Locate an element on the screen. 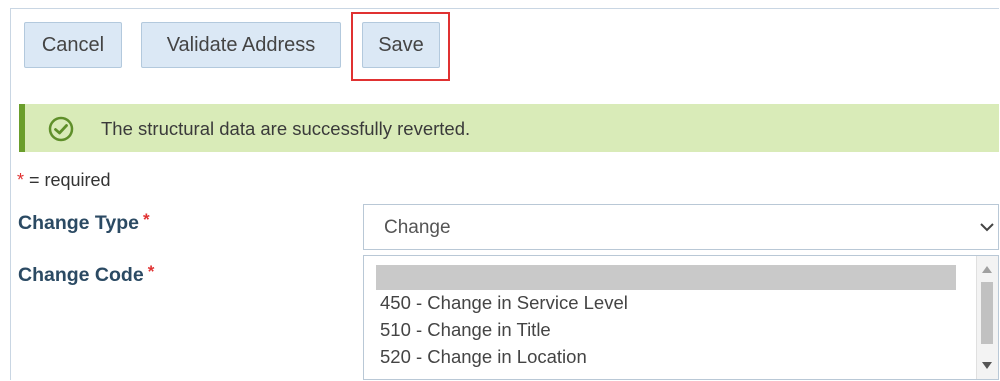  scroll-down-icon is located at coordinates (987, 365).